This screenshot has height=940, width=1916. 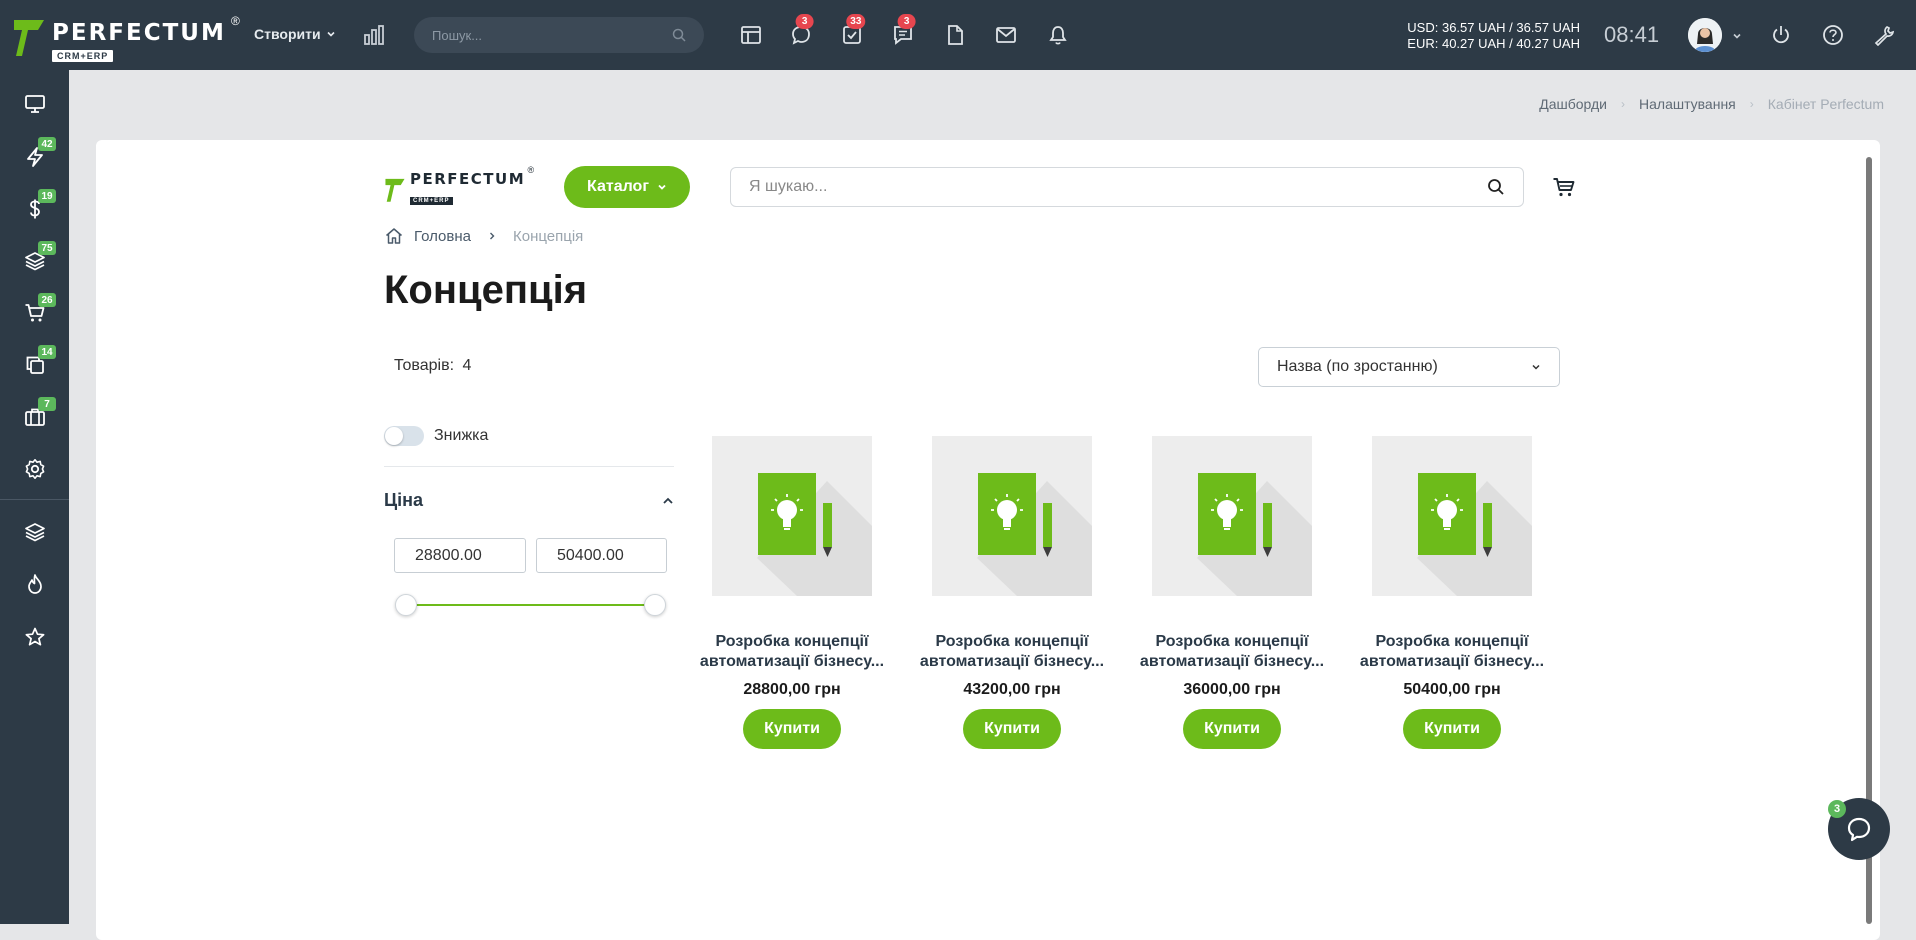 I want to click on shop-logo: PERFECTUM ® CRM+ERP, so click(x=459, y=186).